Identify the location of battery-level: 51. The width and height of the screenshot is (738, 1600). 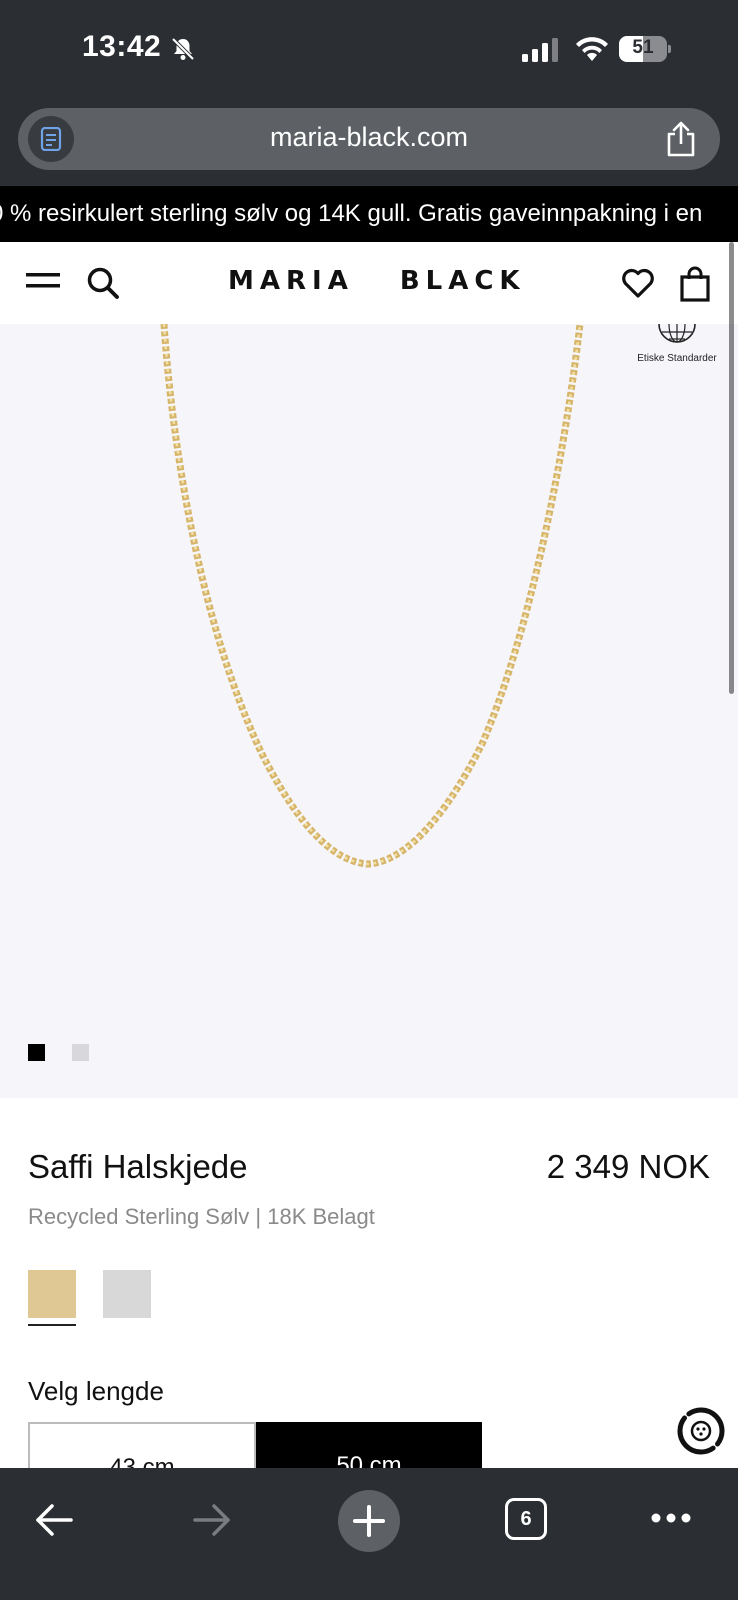
(643, 47).